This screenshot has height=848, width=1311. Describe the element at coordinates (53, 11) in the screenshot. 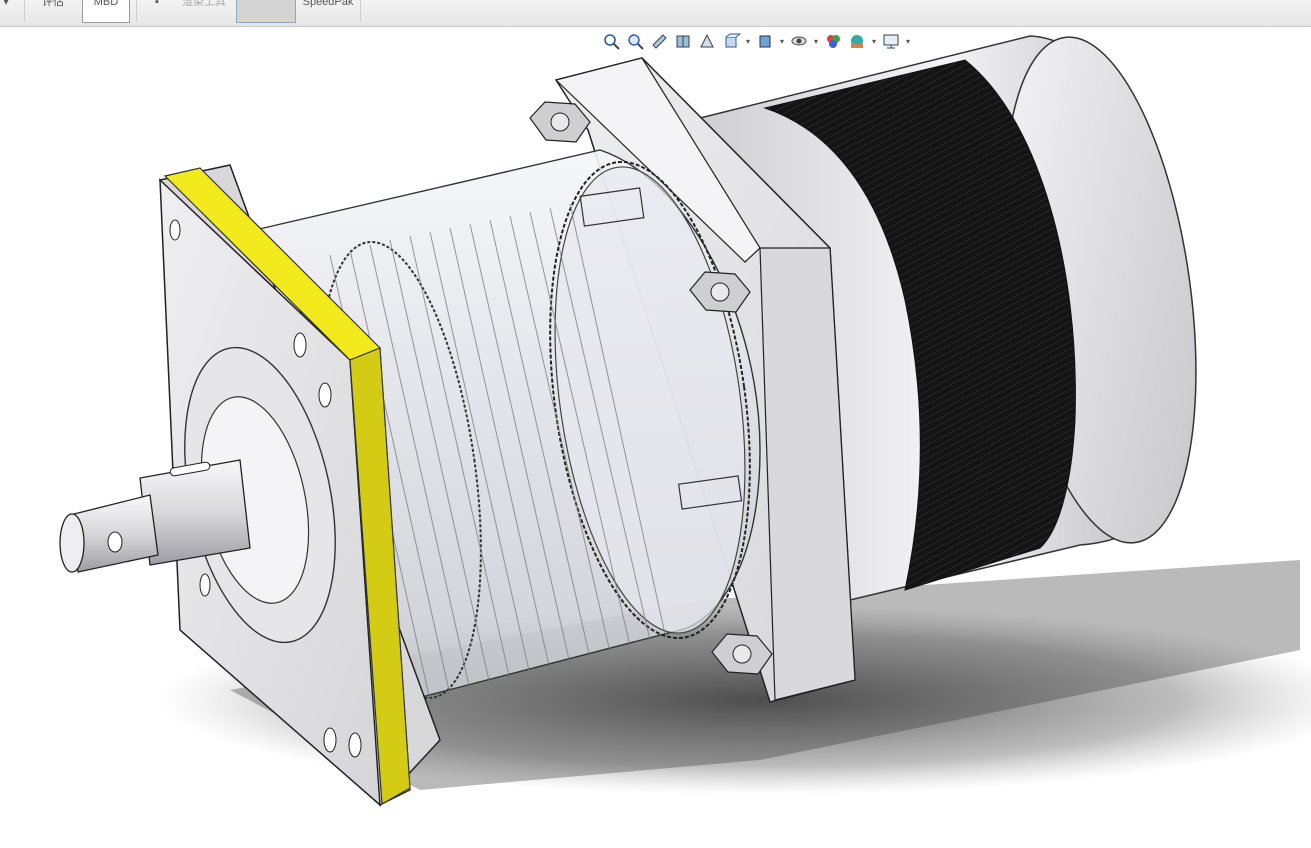

I see `tab-evaluate: 评估` at that location.